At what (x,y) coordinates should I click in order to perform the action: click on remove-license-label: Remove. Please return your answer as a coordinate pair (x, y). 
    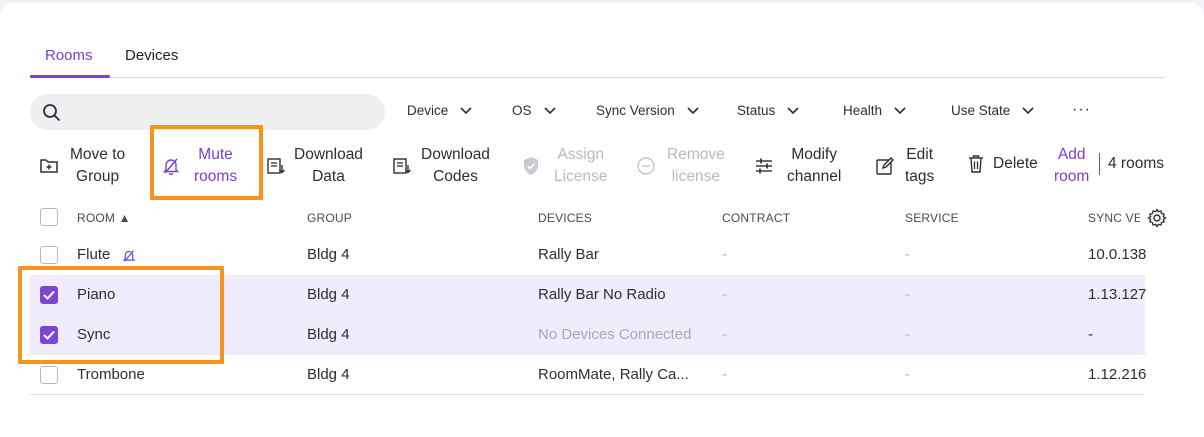
    Looking at the image, I should click on (696, 154).